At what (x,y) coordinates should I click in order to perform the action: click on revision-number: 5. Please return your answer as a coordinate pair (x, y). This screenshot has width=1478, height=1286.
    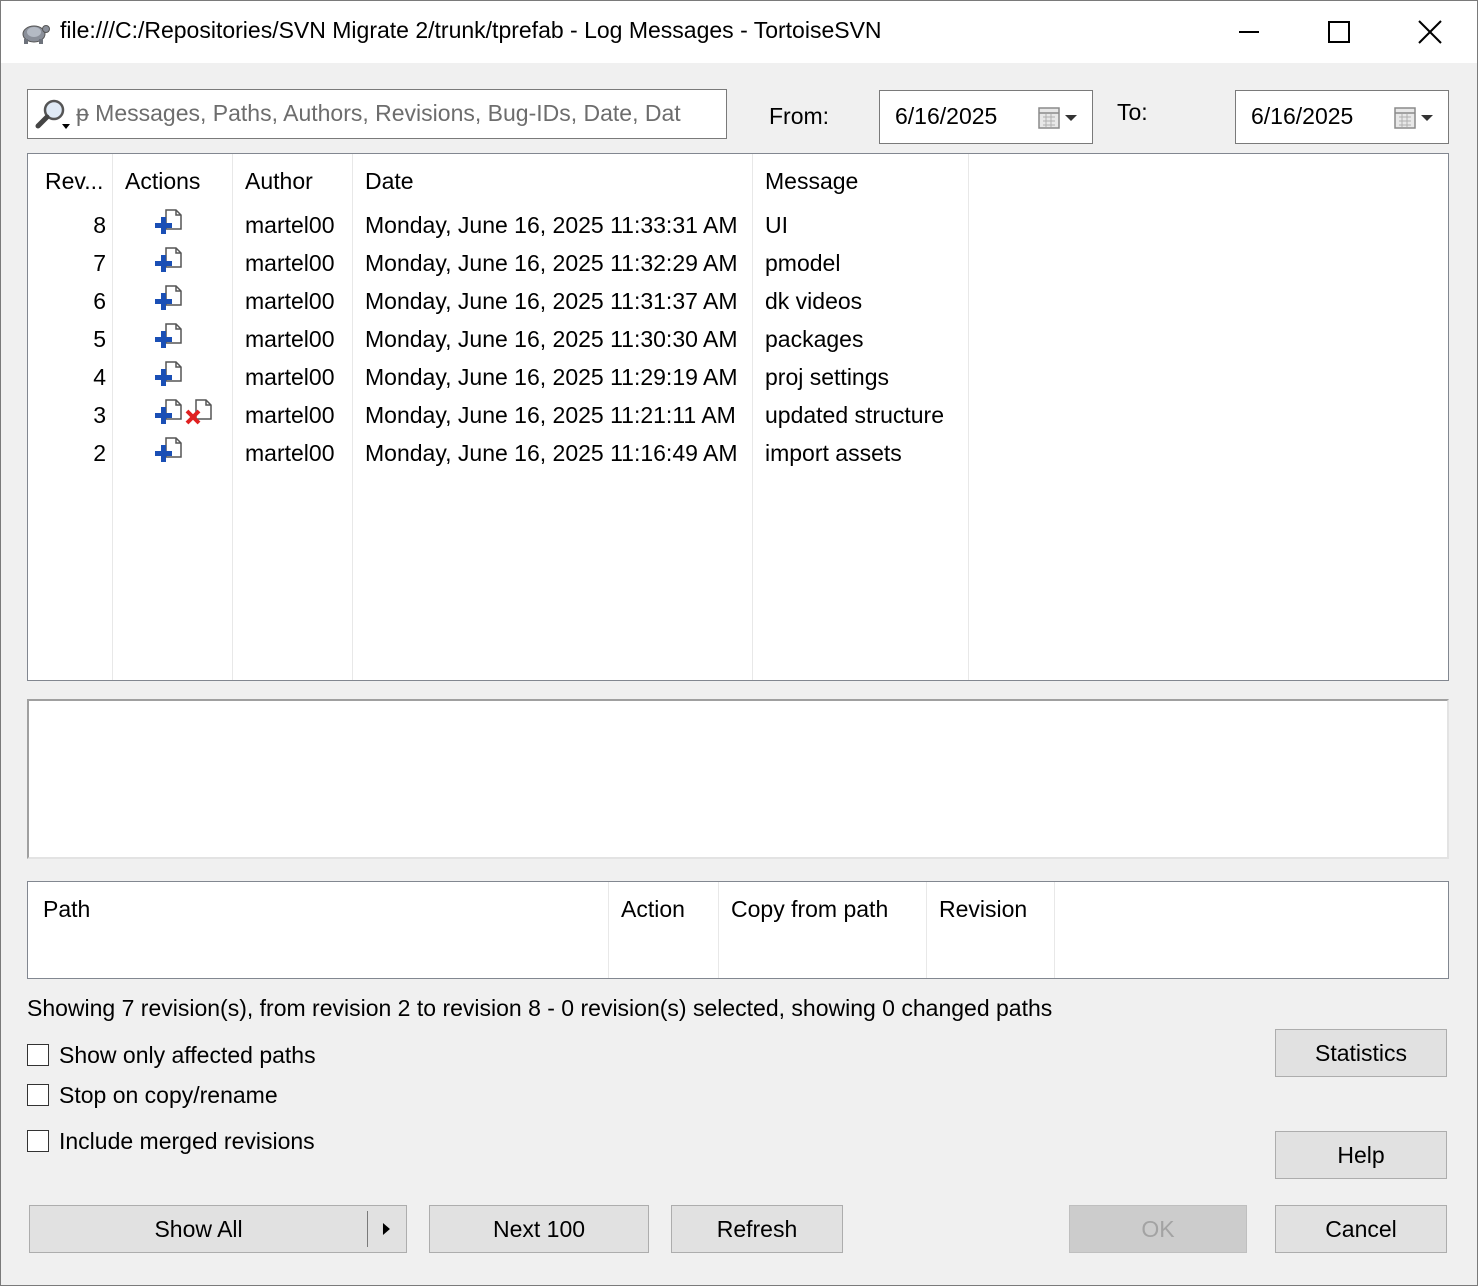
    Looking at the image, I should click on (99, 339).